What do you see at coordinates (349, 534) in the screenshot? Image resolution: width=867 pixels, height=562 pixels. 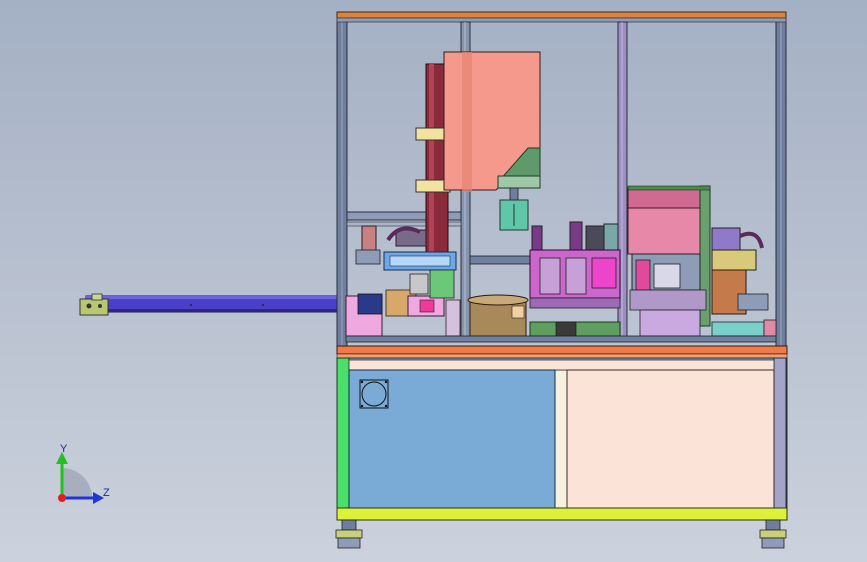 I see `leveling-foot-left` at bounding box center [349, 534].